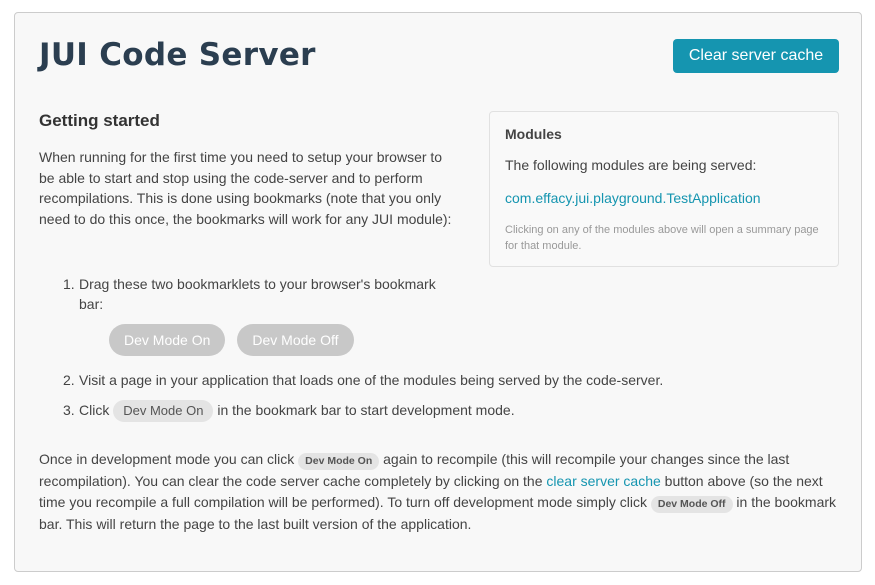 The width and height of the screenshot is (875, 585). Describe the element at coordinates (439, 340) in the screenshot. I see `bookmarklets-row: Dev Mode On Dev Mode Off` at that location.